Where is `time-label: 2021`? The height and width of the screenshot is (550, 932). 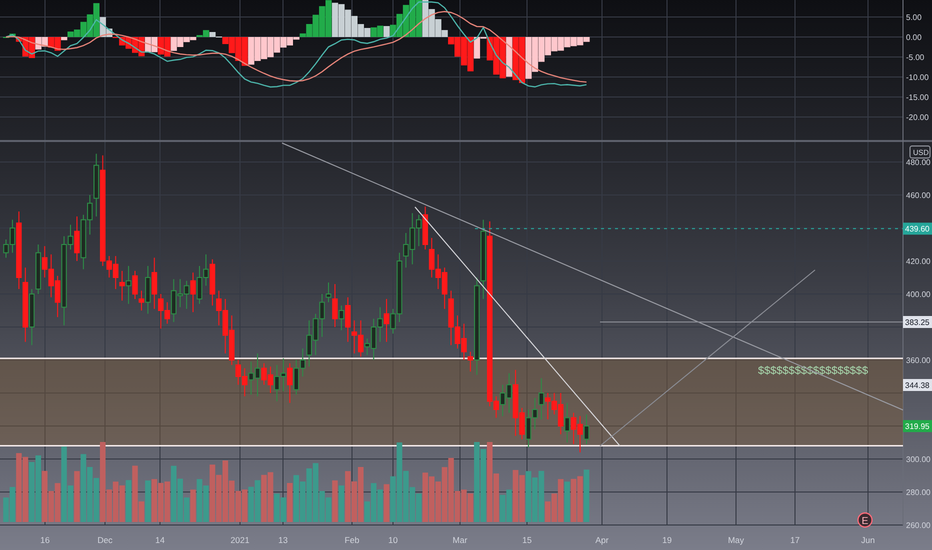 time-label: 2021 is located at coordinates (240, 540).